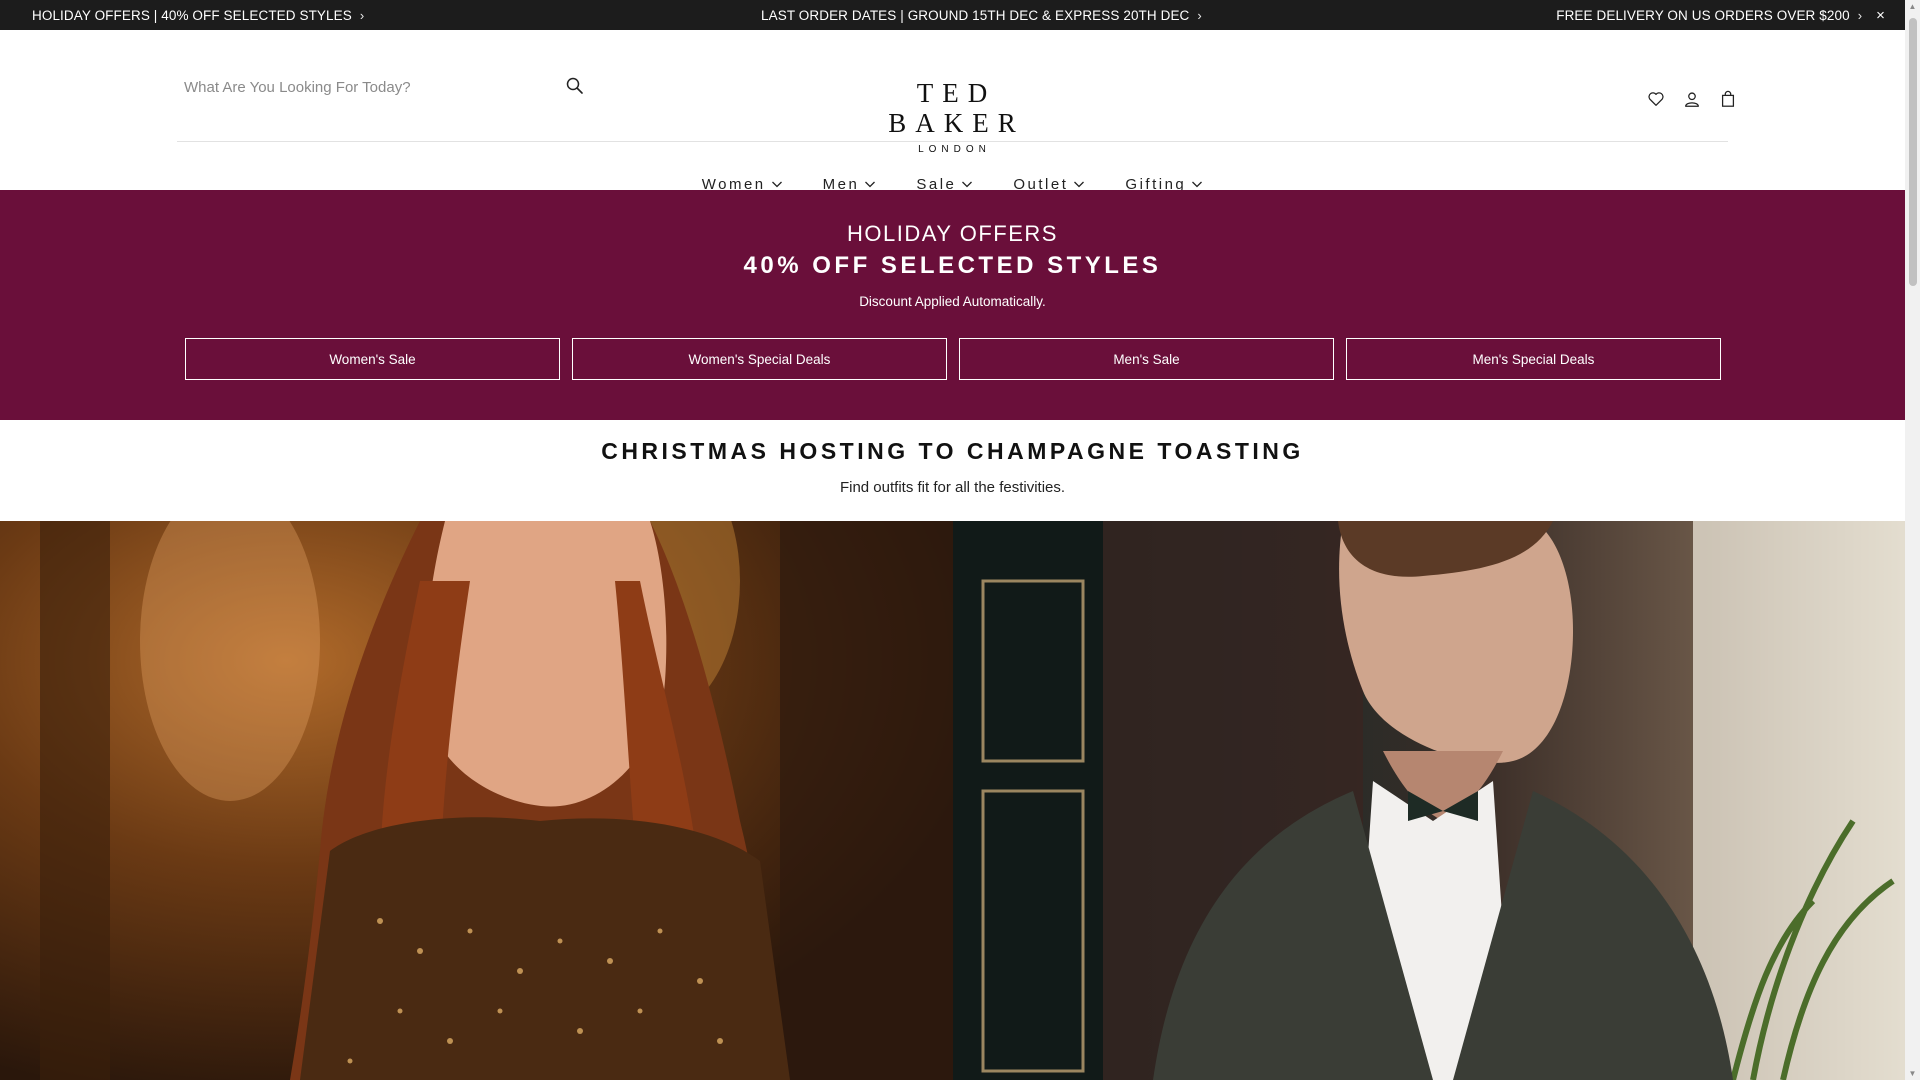 Image resolution: width=1920 pixels, height=1080 pixels. What do you see at coordinates (1912, 540) in the screenshot?
I see `page-scrollbar: ▲ ▼` at bounding box center [1912, 540].